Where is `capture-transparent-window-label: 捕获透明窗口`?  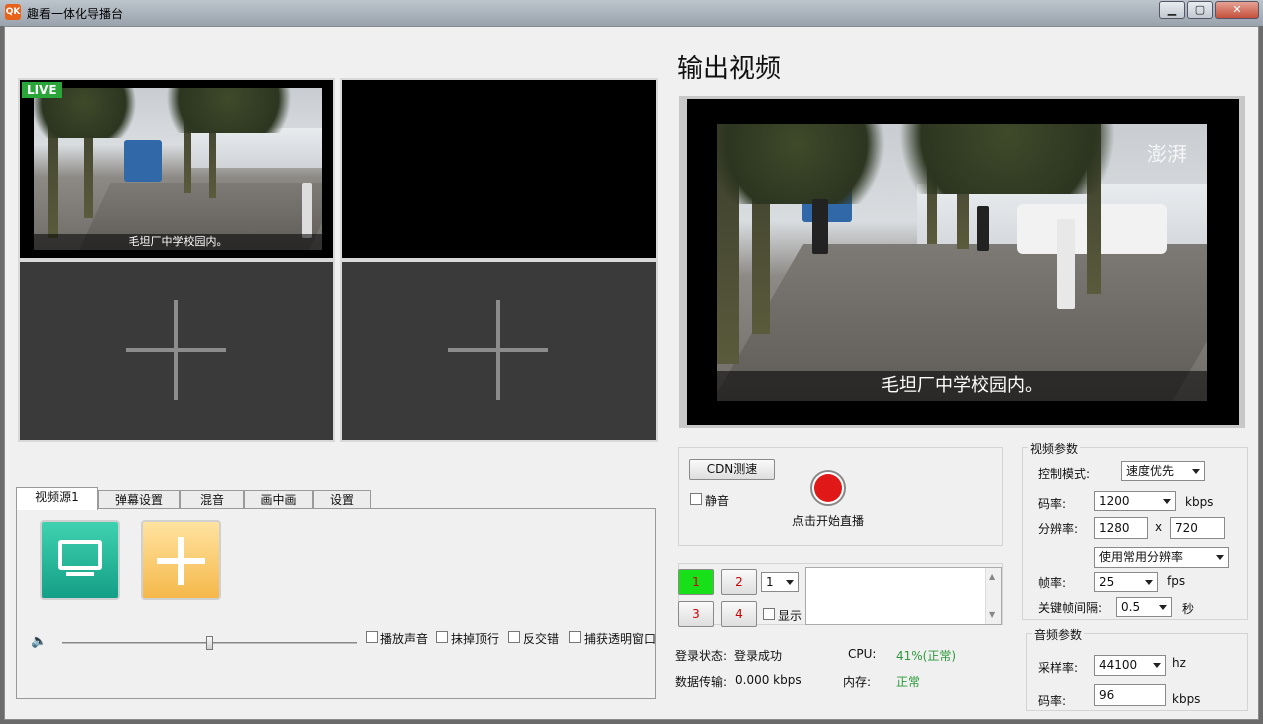 capture-transparent-window-label: 捕获透明窗口 is located at coordinates (620, 639).